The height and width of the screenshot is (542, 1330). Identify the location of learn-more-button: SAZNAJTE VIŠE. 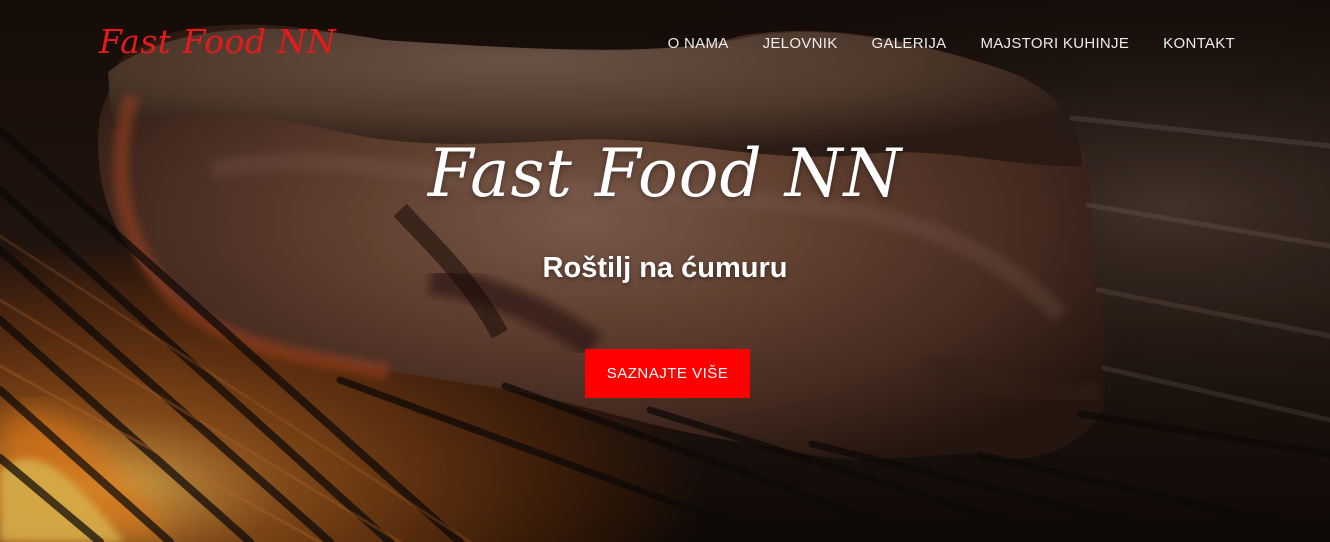
(667, 373).